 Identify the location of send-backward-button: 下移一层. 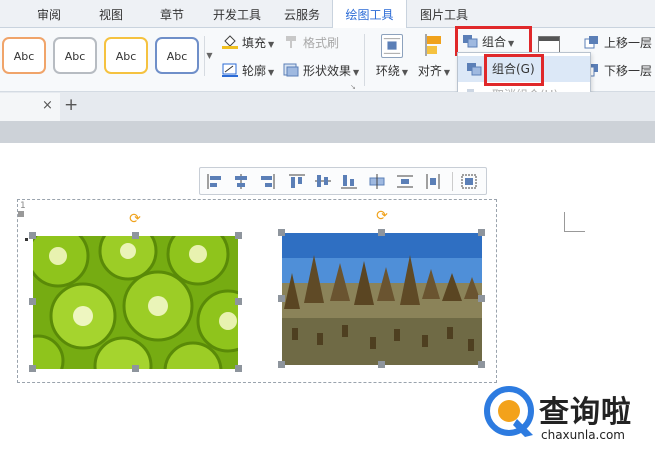
(618, 71).